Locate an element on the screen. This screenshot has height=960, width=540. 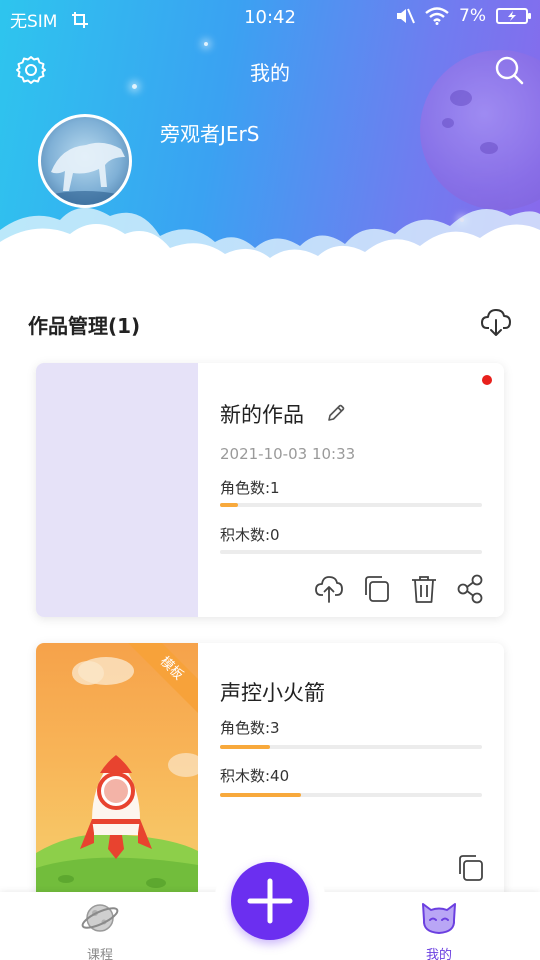
trash-icon is located at coordinates (424, 589).